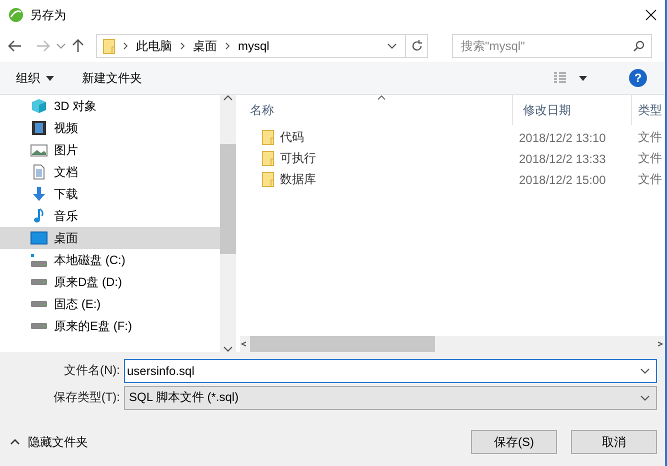  Describe the element at coordinates (562, 159) in the screenshot. I see `modified-date: 2018/12/2 13:33` at that location.